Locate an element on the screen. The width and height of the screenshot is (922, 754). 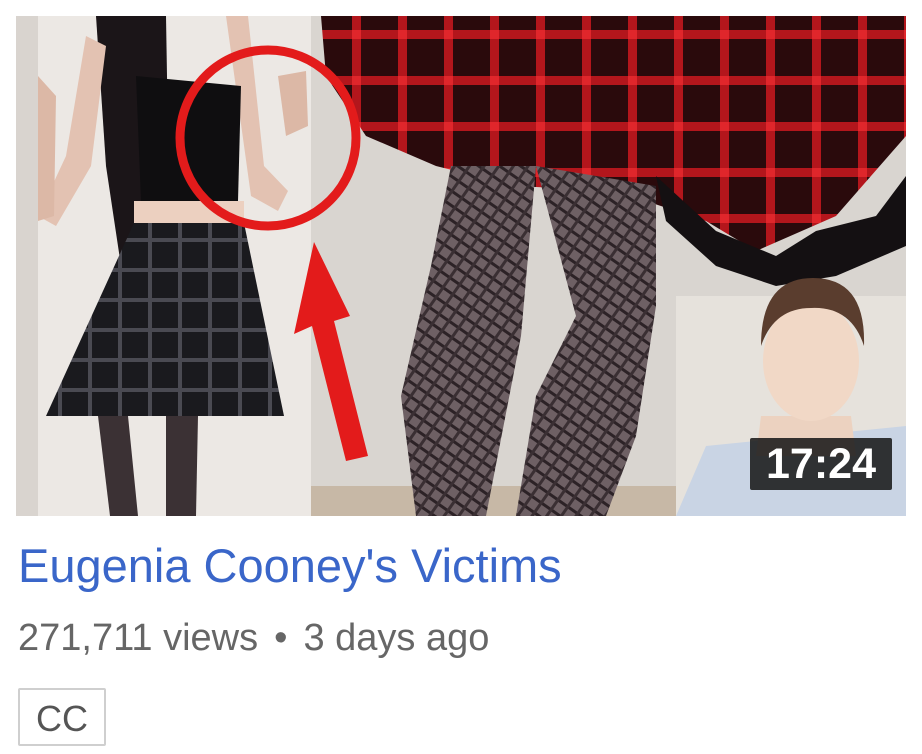
video-metadata: 271,711 views • 3 days ago is located at coordinates (253, 638).